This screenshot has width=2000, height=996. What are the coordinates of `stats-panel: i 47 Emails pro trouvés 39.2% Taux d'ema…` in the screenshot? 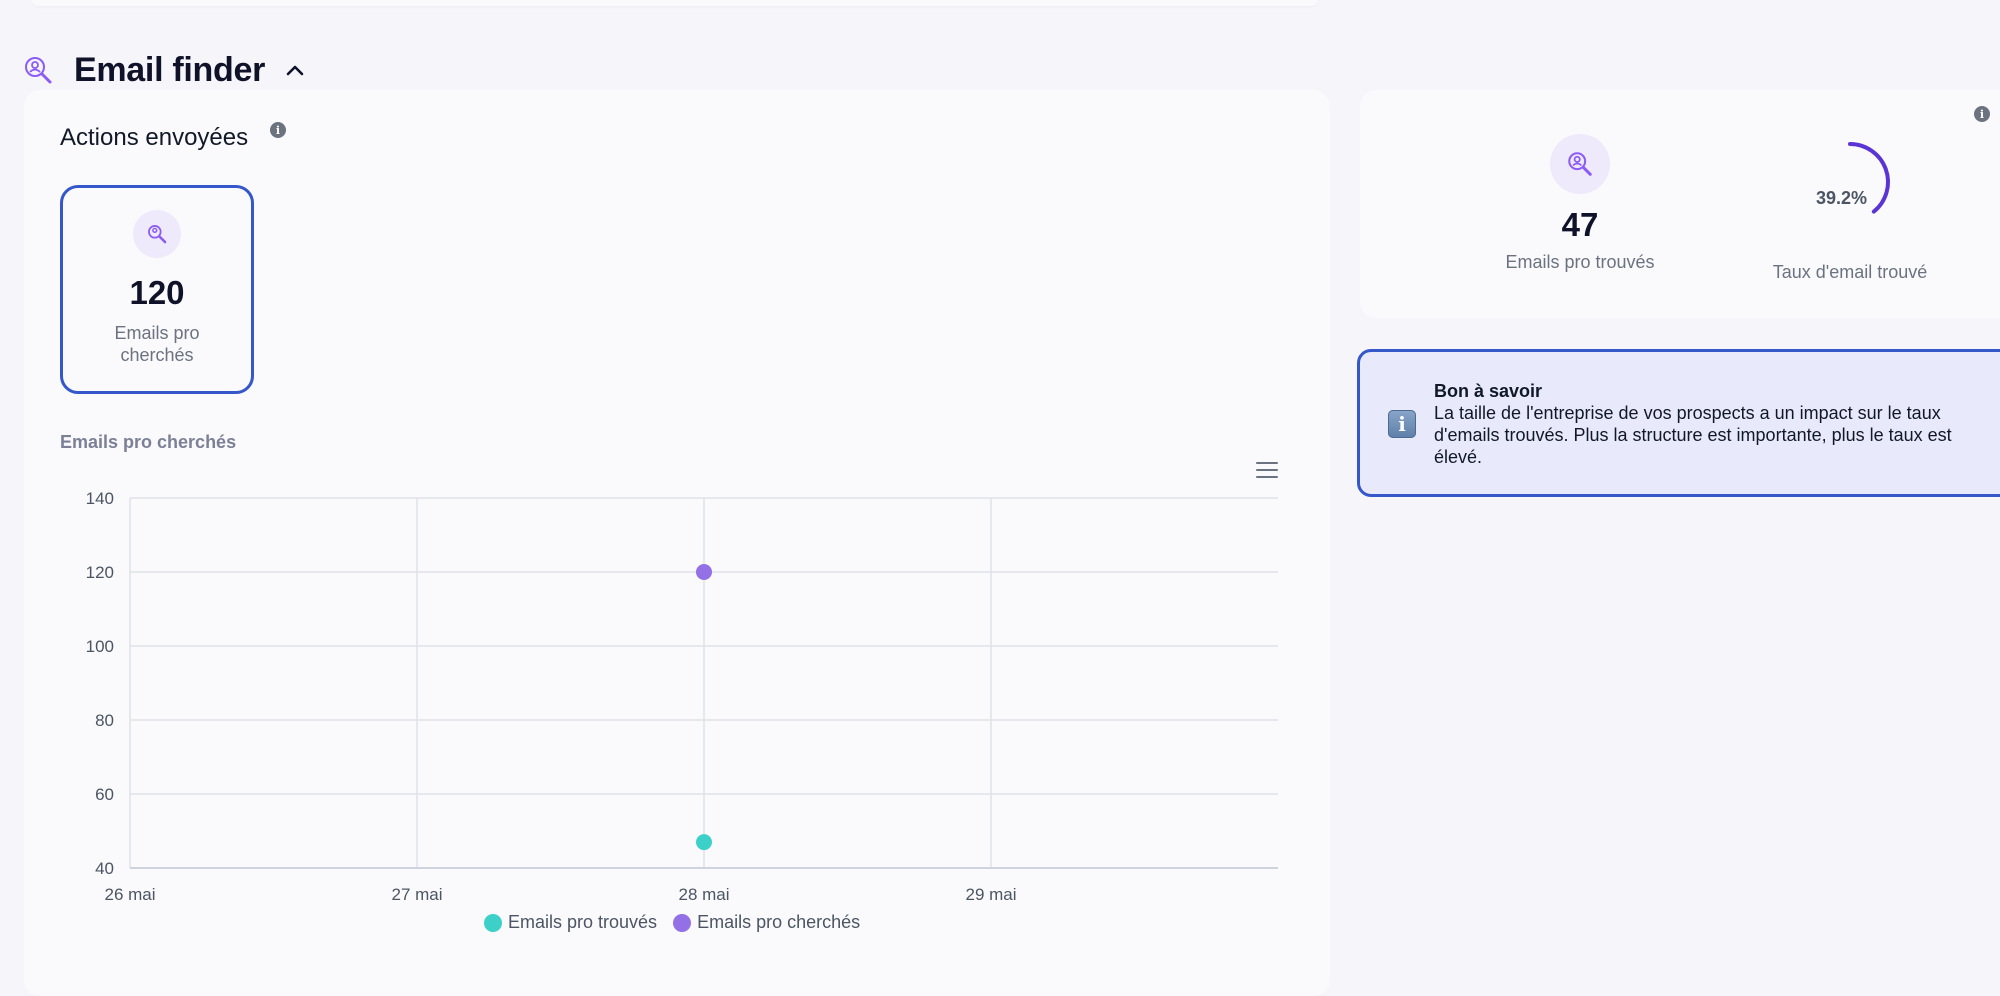 It's located at (1680, 204).